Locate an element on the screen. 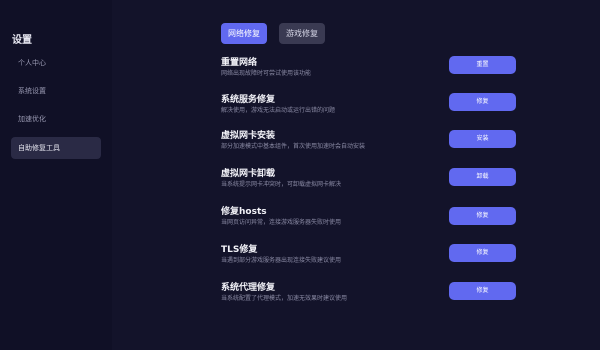  tab-game-repair: 游戏修复 is located at coordinates (302, 33).